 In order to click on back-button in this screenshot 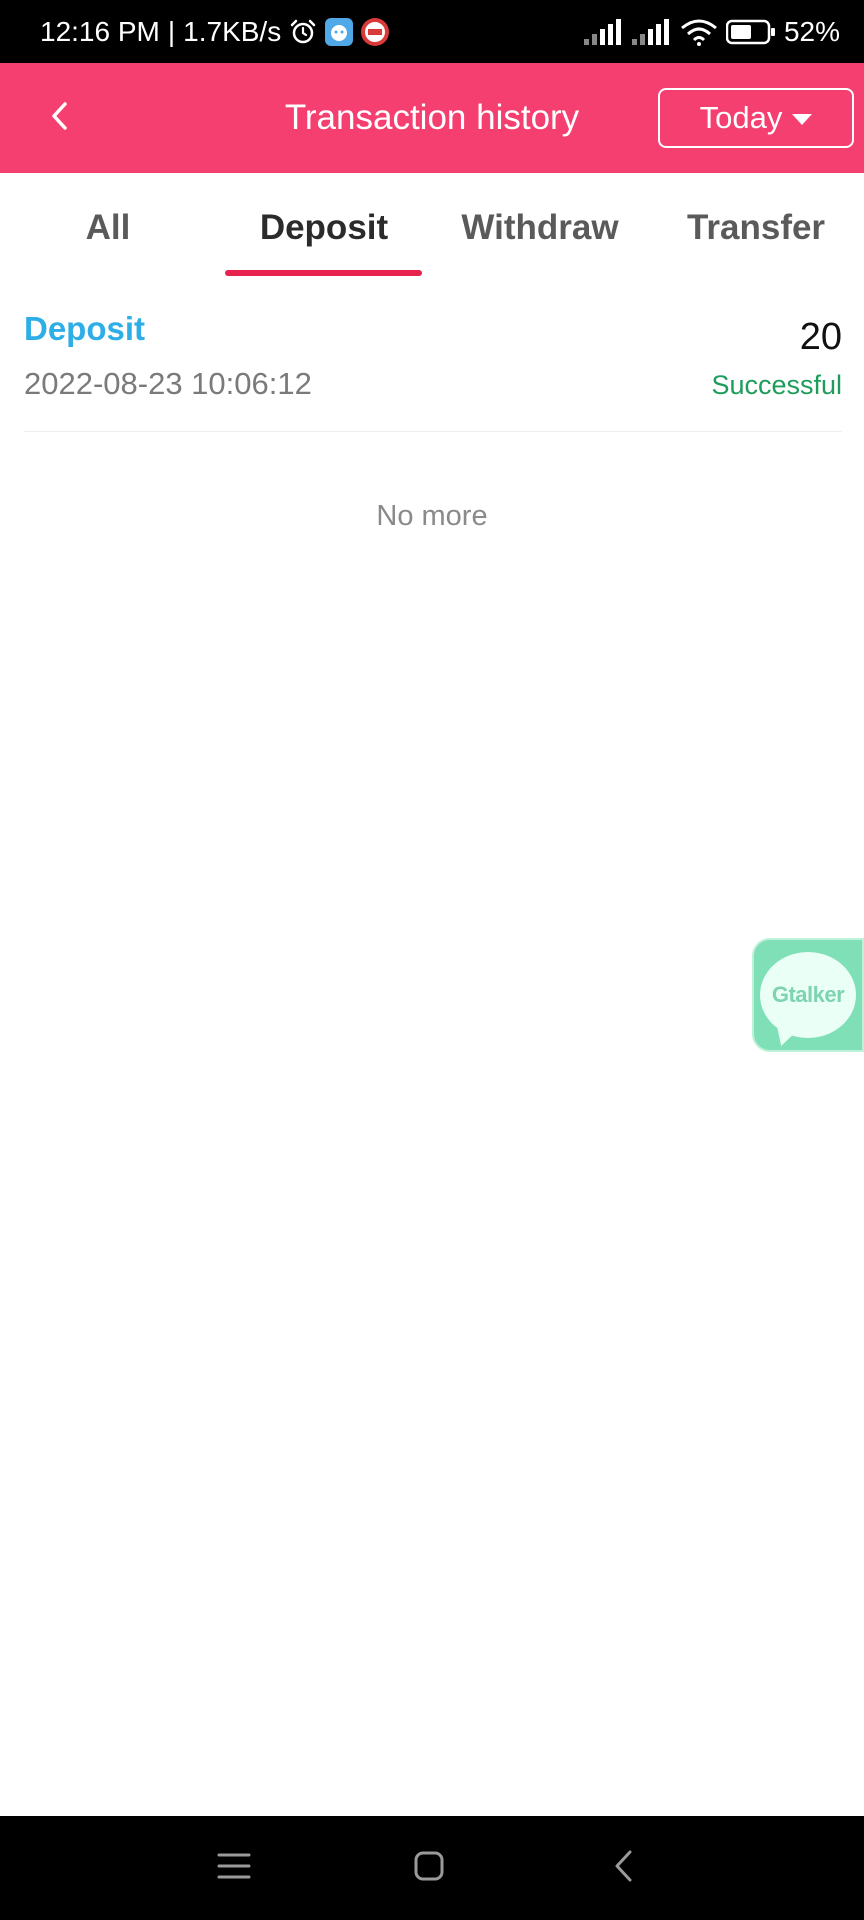, I will do `click(60, 118)`.